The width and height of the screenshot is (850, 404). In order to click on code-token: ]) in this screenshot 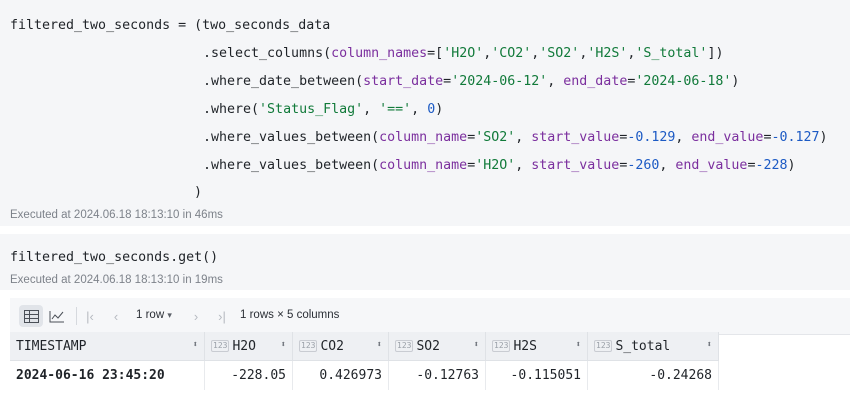, I will do `click(715, 53)`.